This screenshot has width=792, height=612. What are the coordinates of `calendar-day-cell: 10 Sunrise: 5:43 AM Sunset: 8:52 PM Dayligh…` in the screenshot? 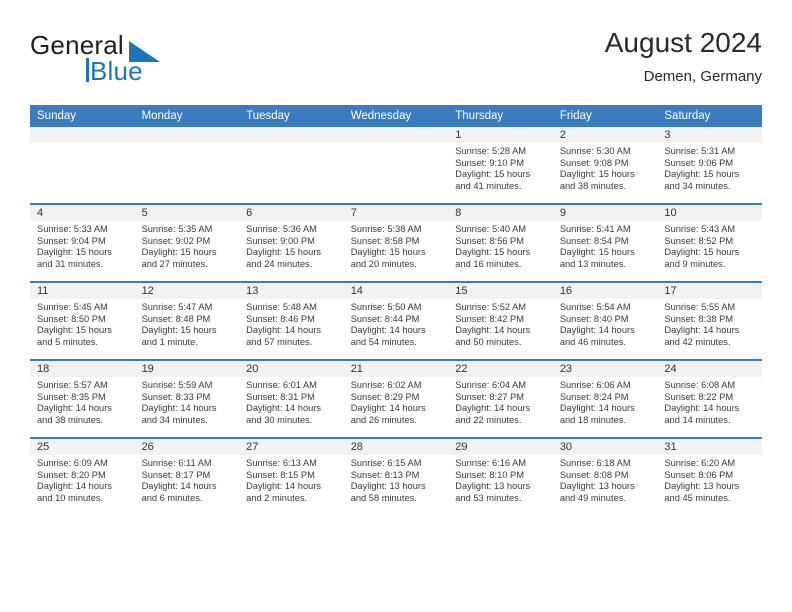 It's located at (709, 242).